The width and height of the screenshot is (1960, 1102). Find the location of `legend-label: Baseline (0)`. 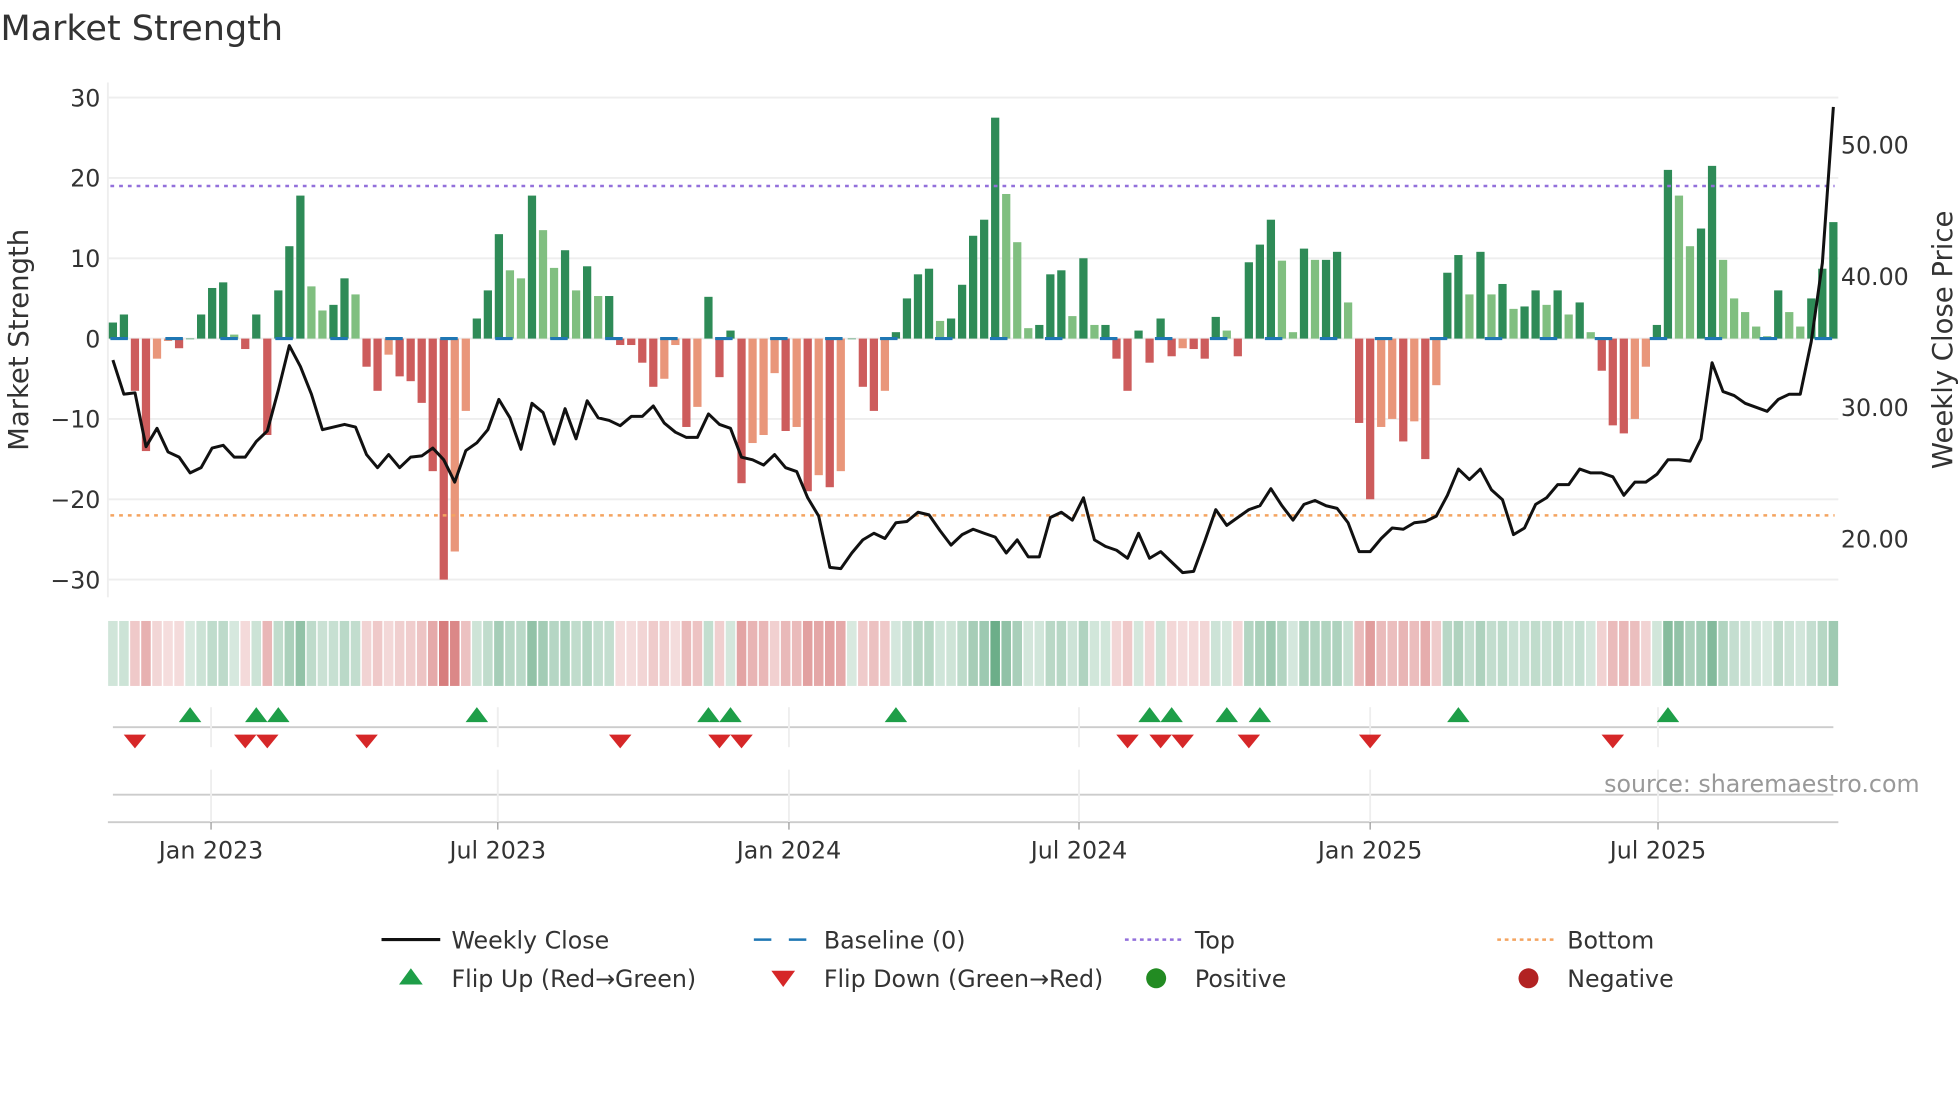

legend-label: Baseline (0) is located at coordinates (895, 940).